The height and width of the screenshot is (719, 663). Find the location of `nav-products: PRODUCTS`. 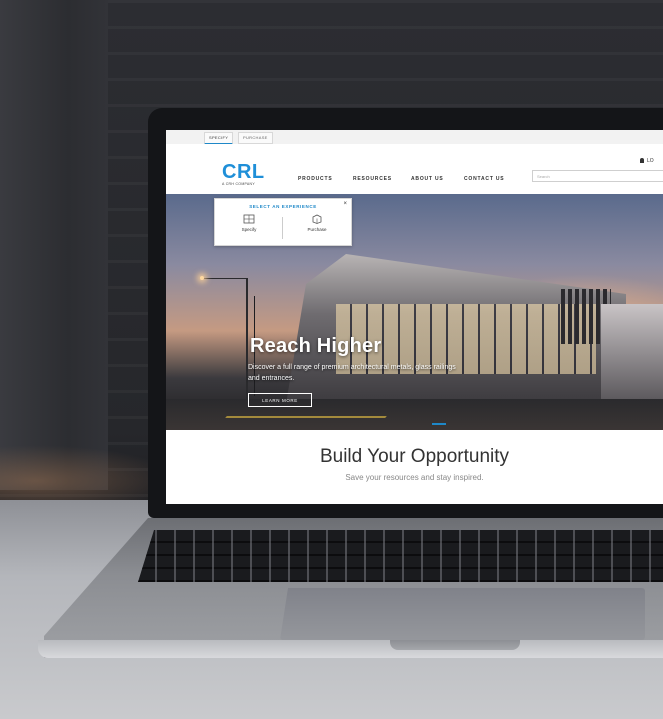

nav-products: PRODUCTS is located at coordinates (315, 179).